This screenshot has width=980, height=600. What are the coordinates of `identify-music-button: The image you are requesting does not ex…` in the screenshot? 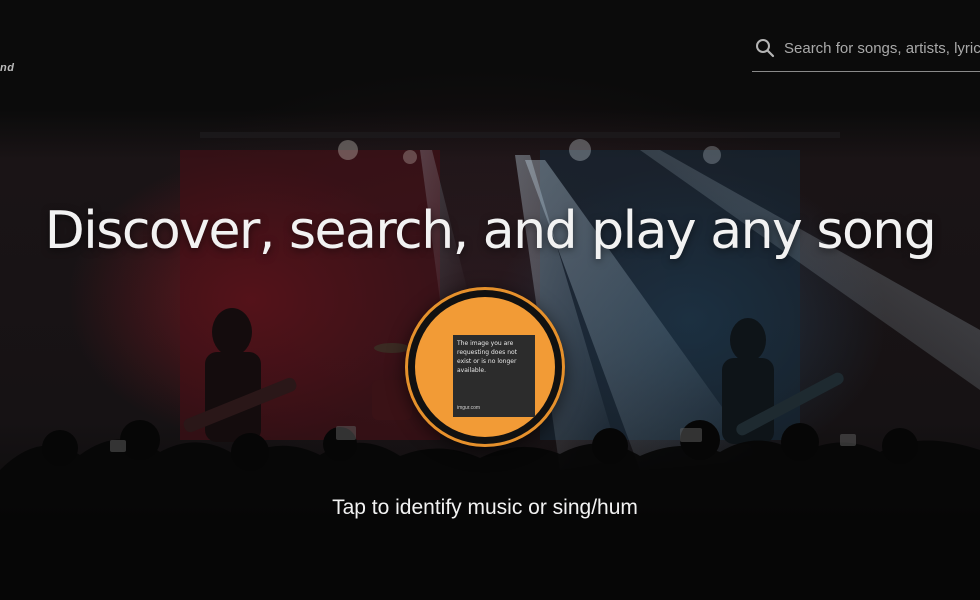 It's located at (485, 367).